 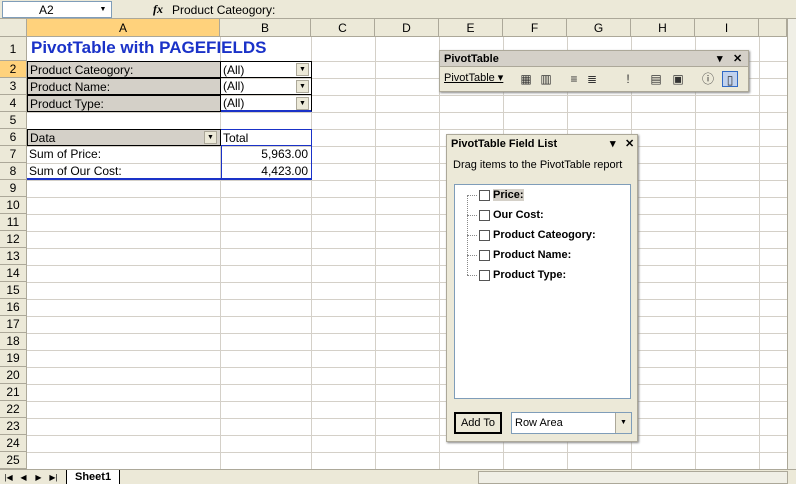 What do you see at coordinates (535, 28) in the screenshot?
I see `column-header-f: F` at bounding box center [535, 28].